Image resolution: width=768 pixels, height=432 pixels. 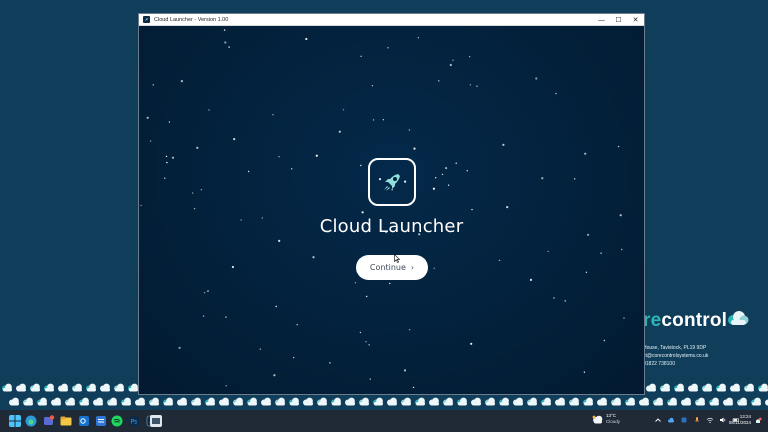 I want to click on maximize-button: ☐, so click(x=618, y=20).